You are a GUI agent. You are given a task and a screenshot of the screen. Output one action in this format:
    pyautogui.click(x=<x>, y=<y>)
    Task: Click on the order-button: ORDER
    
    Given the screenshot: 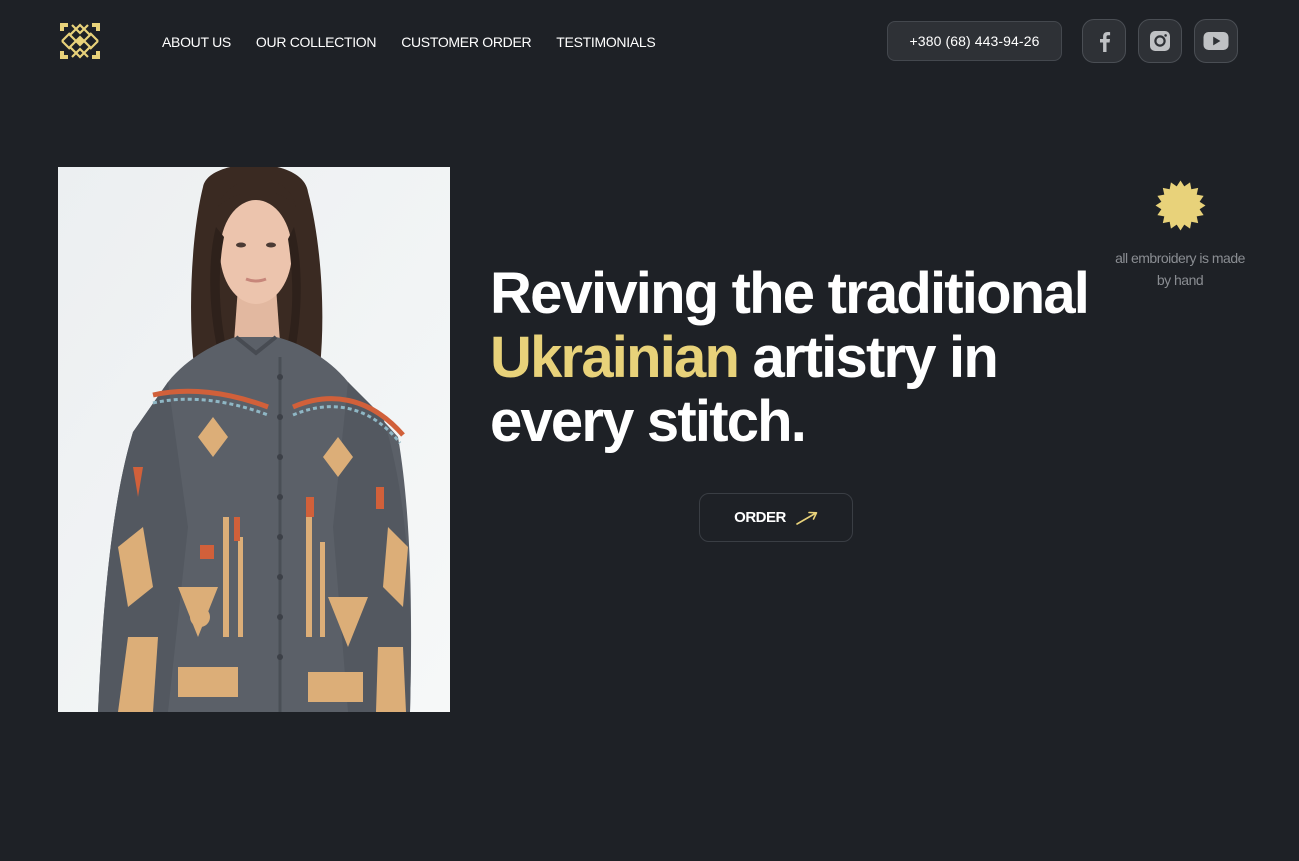 What is the action you would take?
    pyautogui.click(x=776, y=517)
    